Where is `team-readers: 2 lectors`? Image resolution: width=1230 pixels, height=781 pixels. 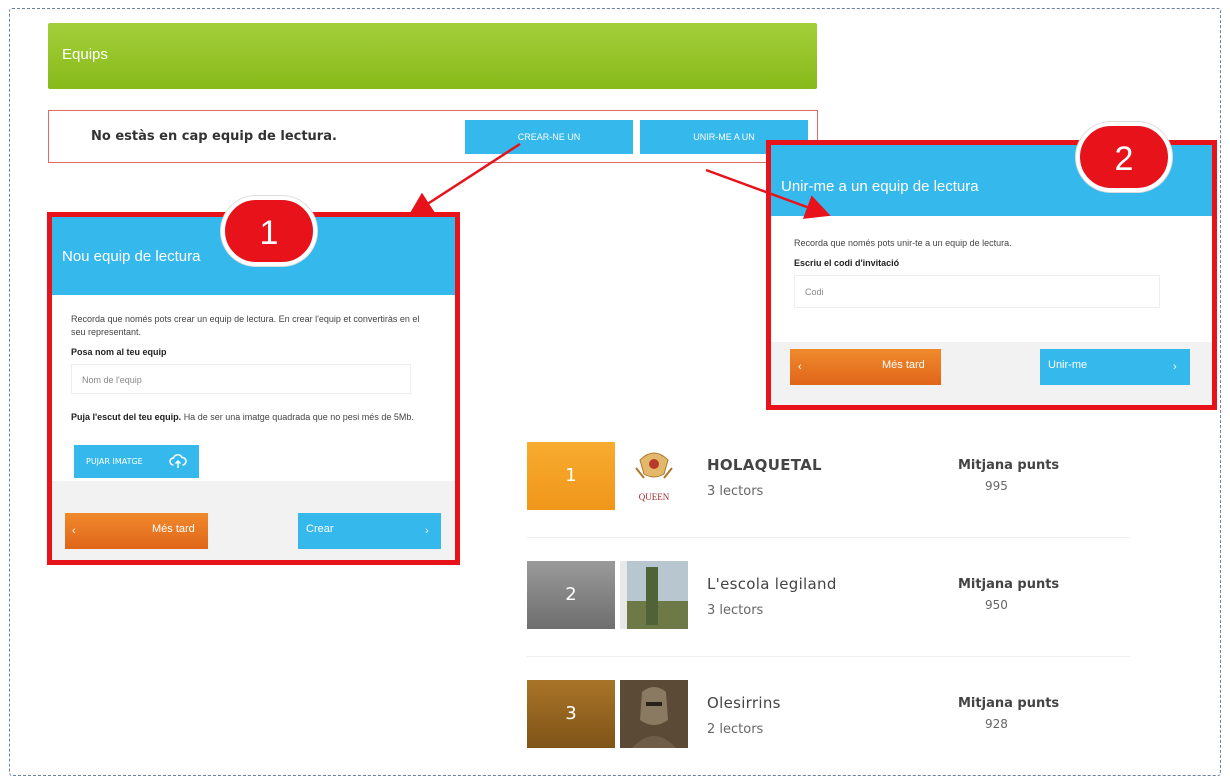 team-readers: 2 lectors is located at coordinates (735, 729).